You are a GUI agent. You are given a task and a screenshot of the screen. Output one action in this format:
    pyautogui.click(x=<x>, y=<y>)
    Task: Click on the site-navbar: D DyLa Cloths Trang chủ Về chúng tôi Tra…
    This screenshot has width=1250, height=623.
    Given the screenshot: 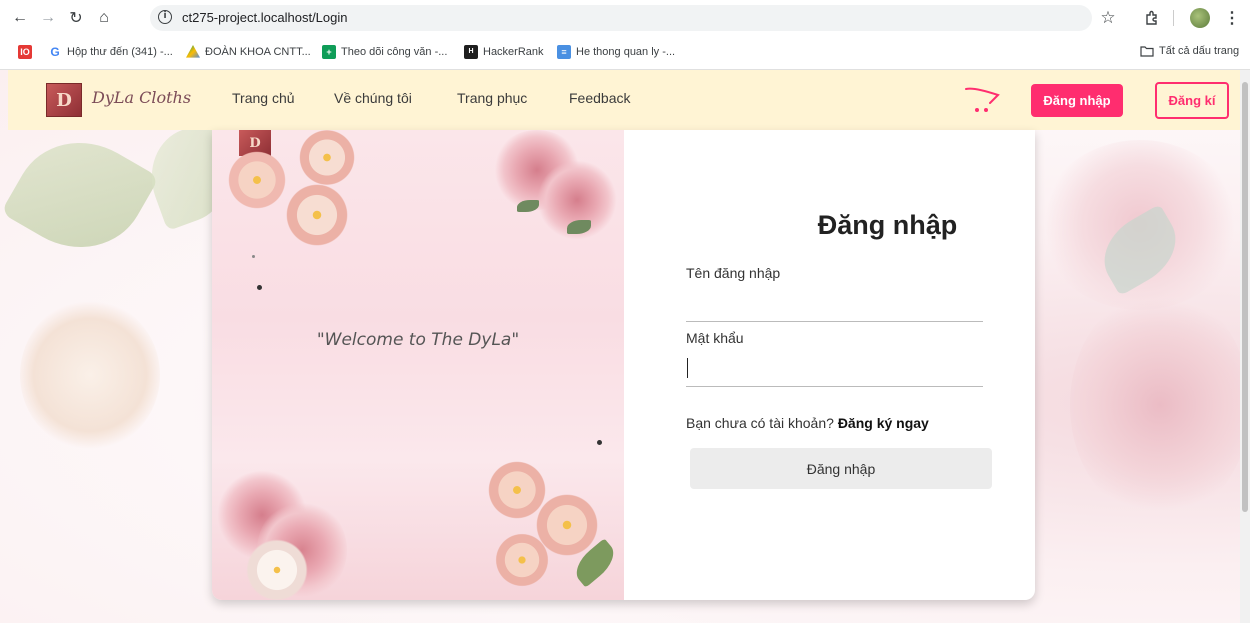 What is the action you would take?
    pyautogui.click(x=624, y=100)
    